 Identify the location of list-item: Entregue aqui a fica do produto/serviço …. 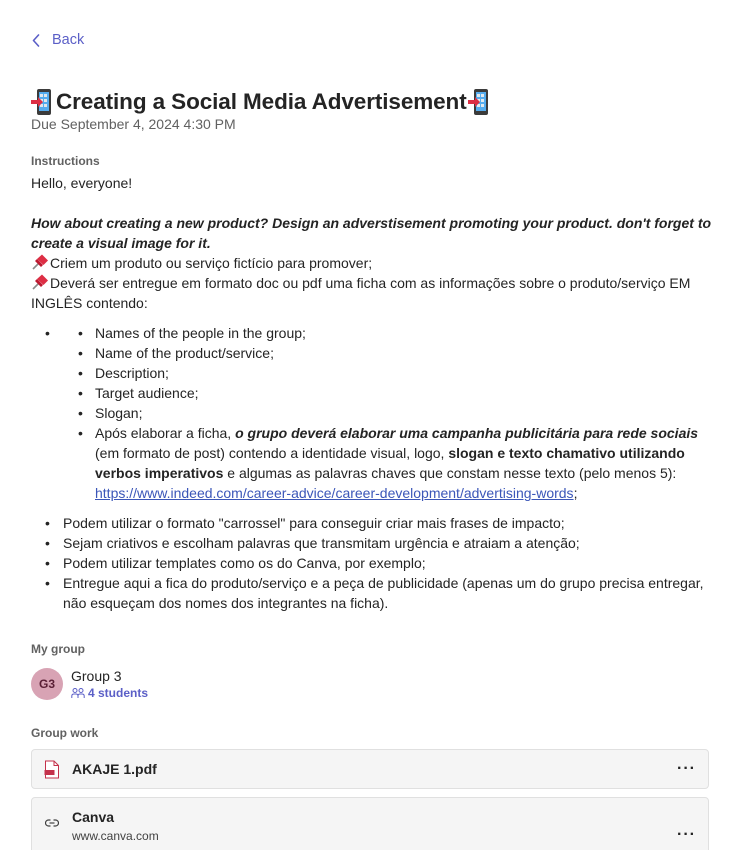
(376, 593).